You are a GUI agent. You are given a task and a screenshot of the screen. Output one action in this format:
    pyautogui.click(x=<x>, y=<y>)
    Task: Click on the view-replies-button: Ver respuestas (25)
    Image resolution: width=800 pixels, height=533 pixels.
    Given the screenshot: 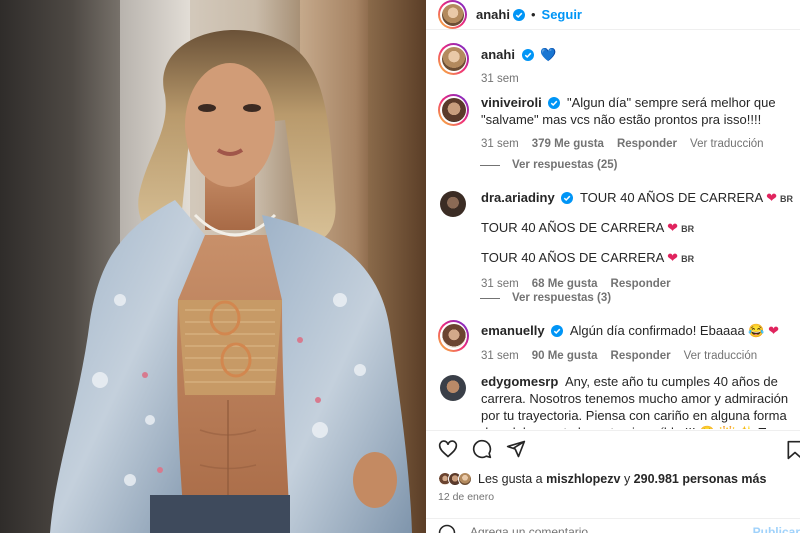 What is the action you would take?
    pyautogui.click(x=548, y=165)
    